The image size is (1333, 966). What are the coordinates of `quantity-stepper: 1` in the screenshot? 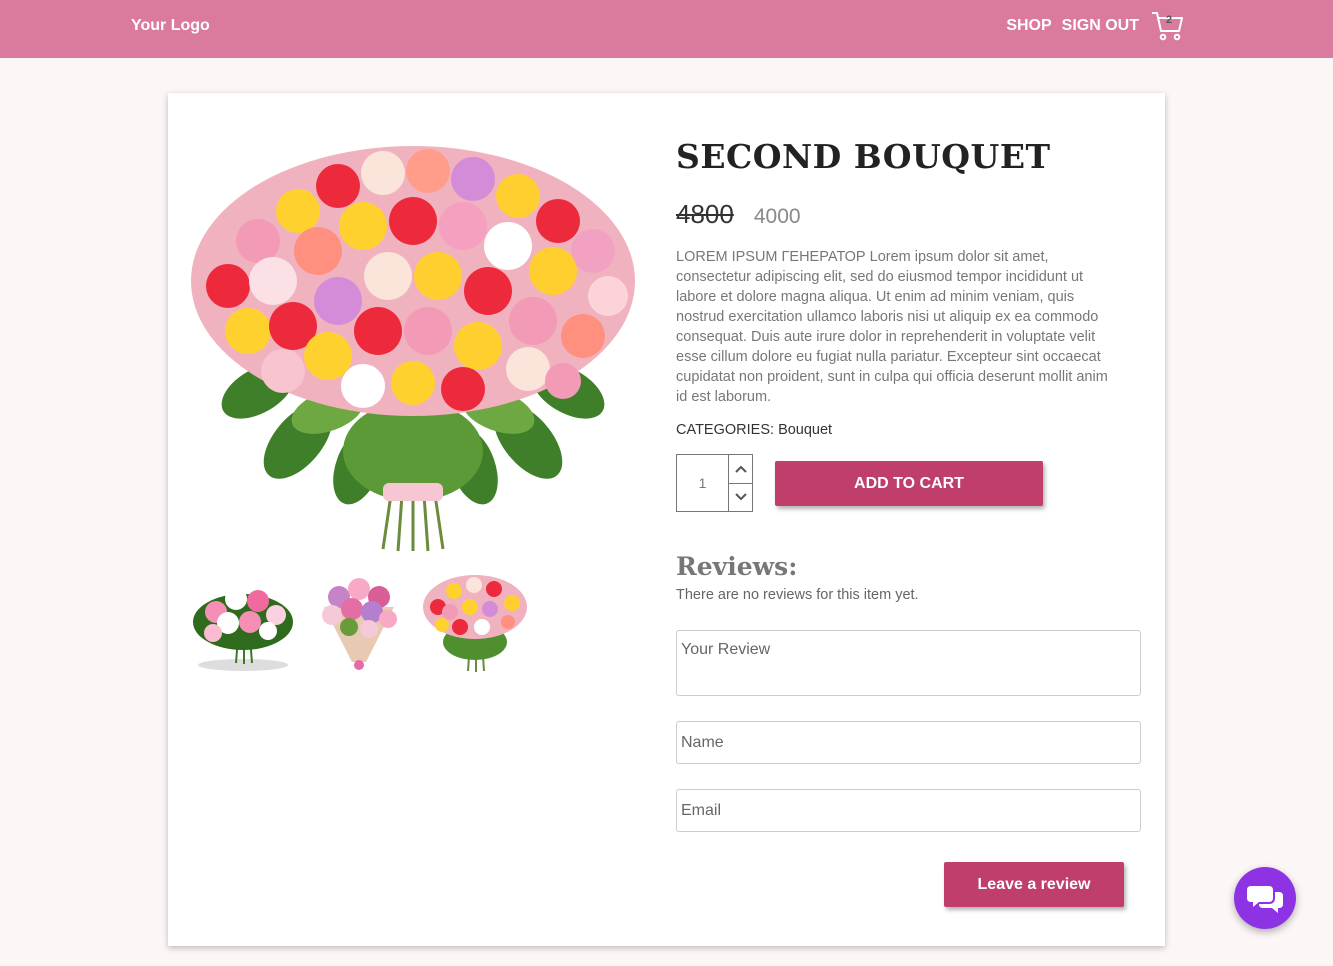 It's located at (714, 483).